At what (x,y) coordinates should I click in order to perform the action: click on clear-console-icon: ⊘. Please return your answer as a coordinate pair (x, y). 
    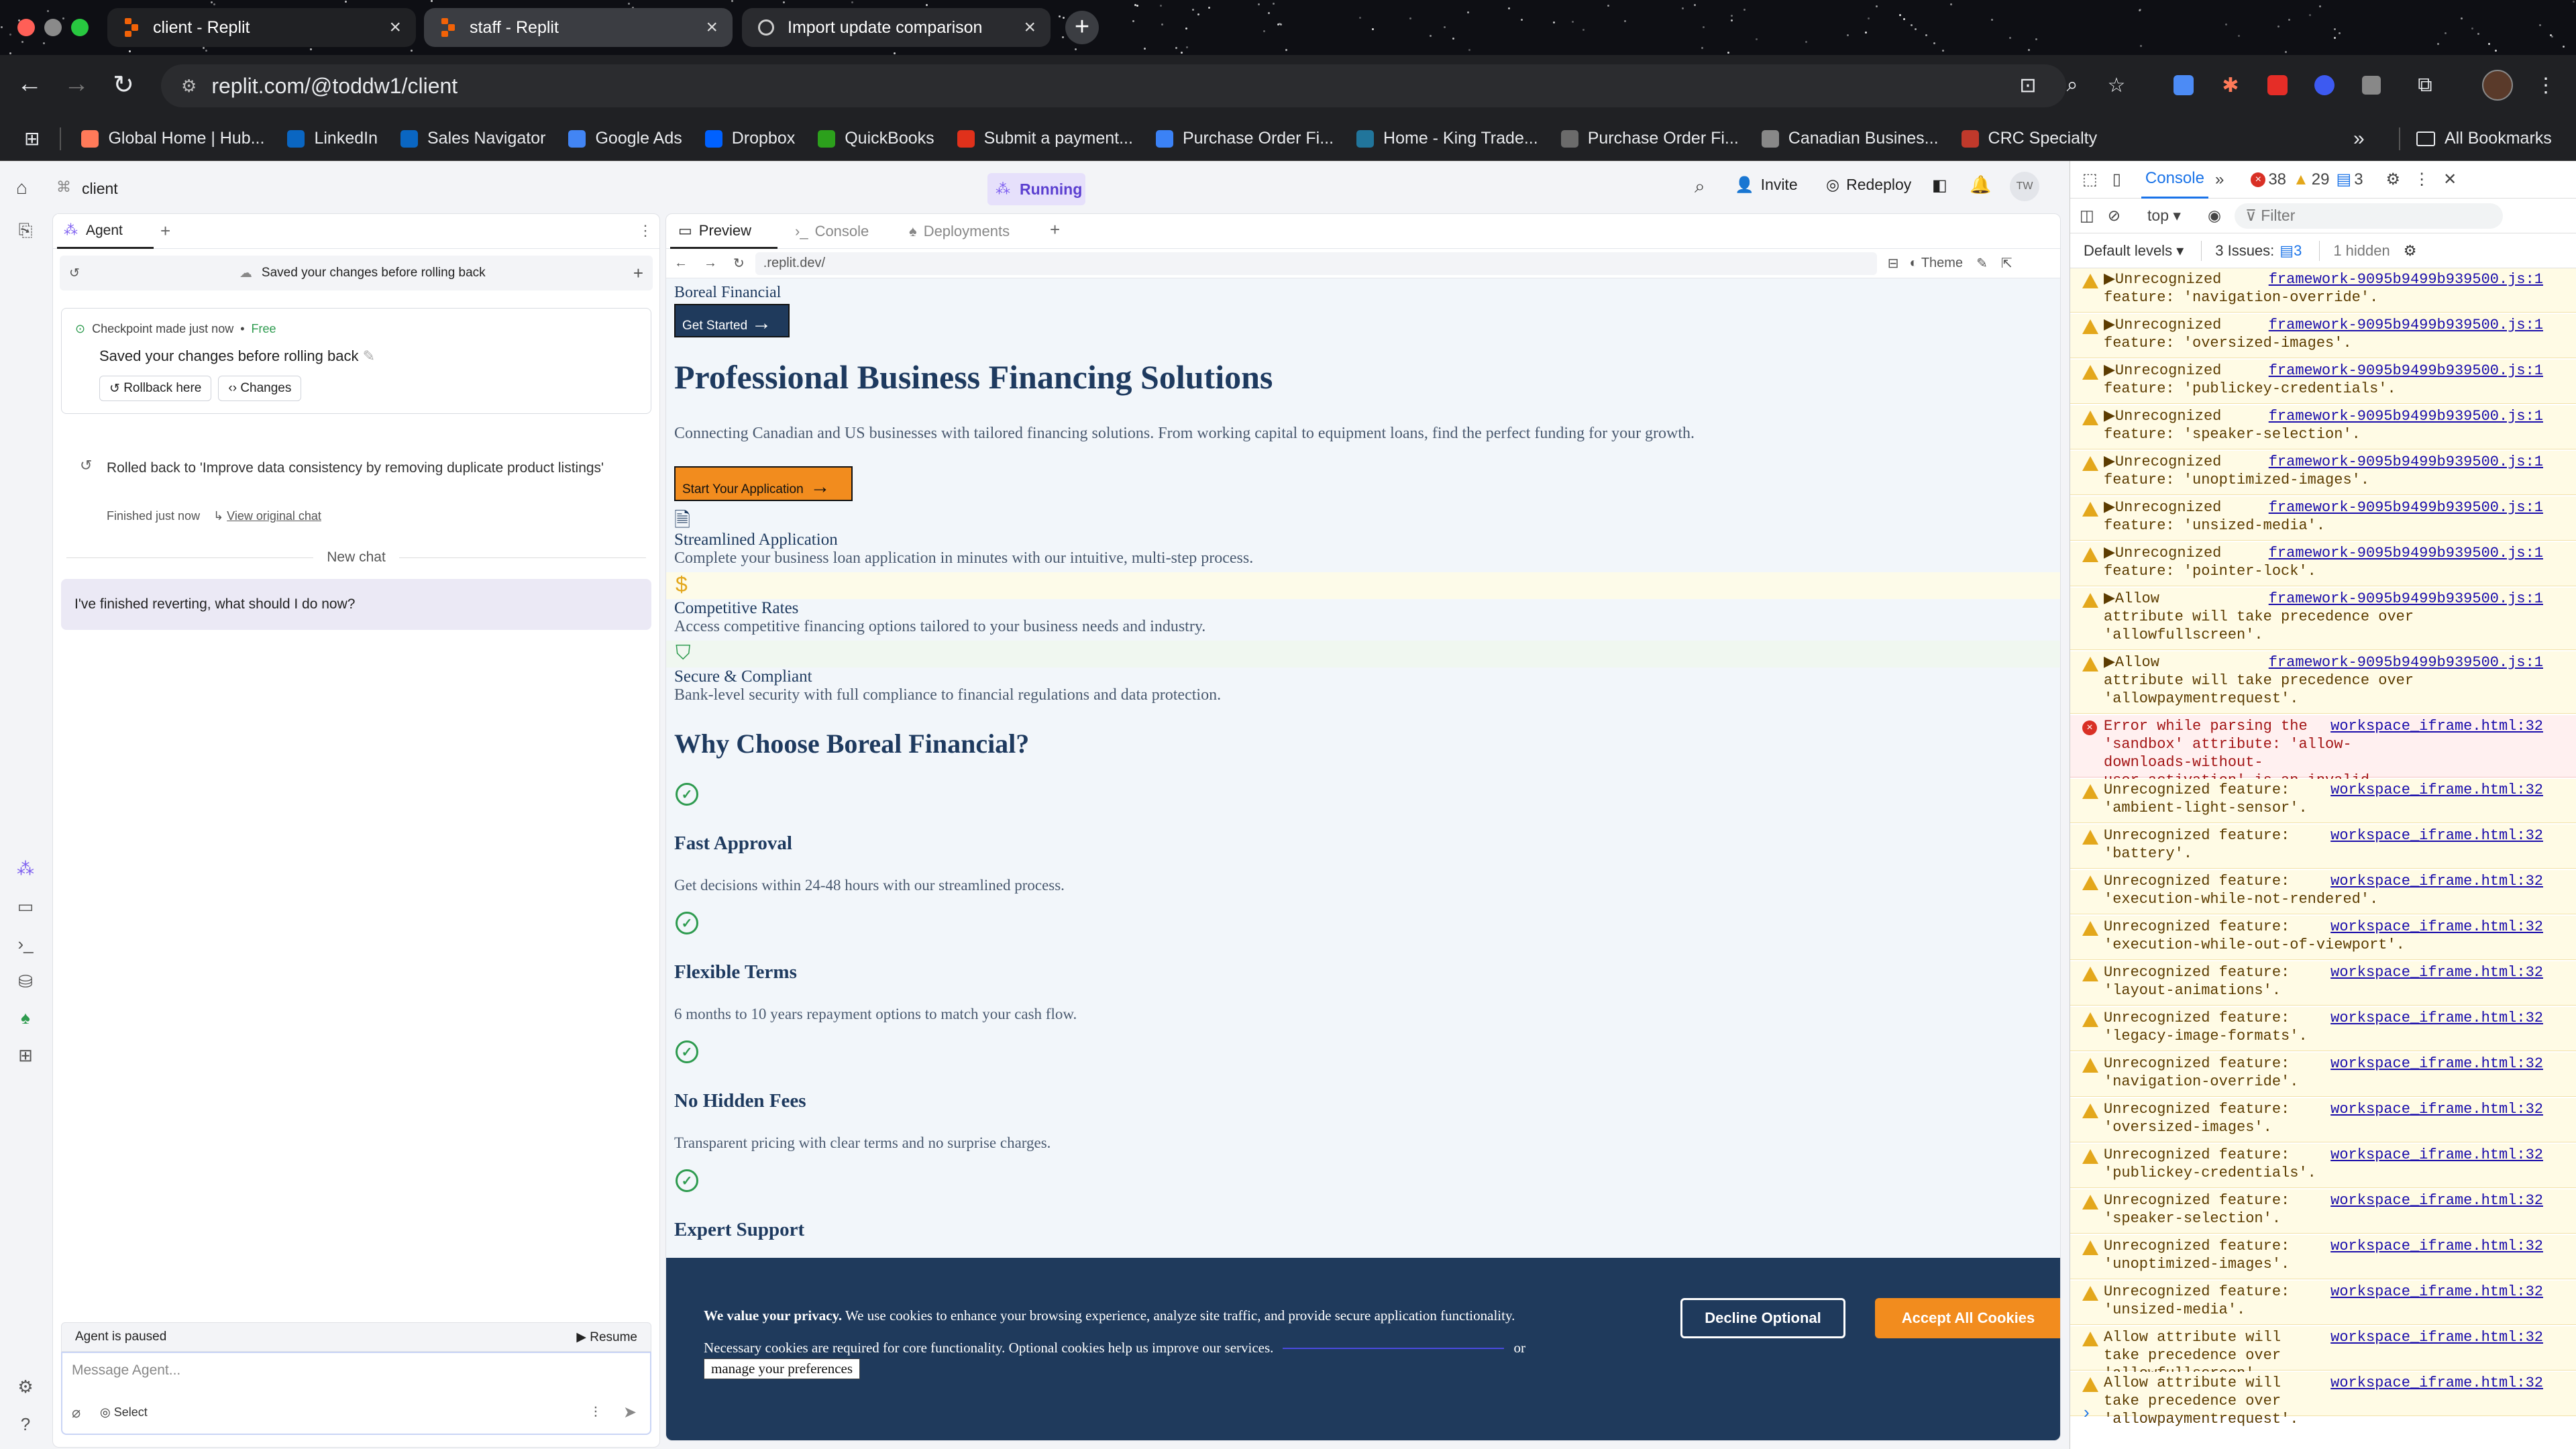
    Looking at the image, I should click on (2114, 216).